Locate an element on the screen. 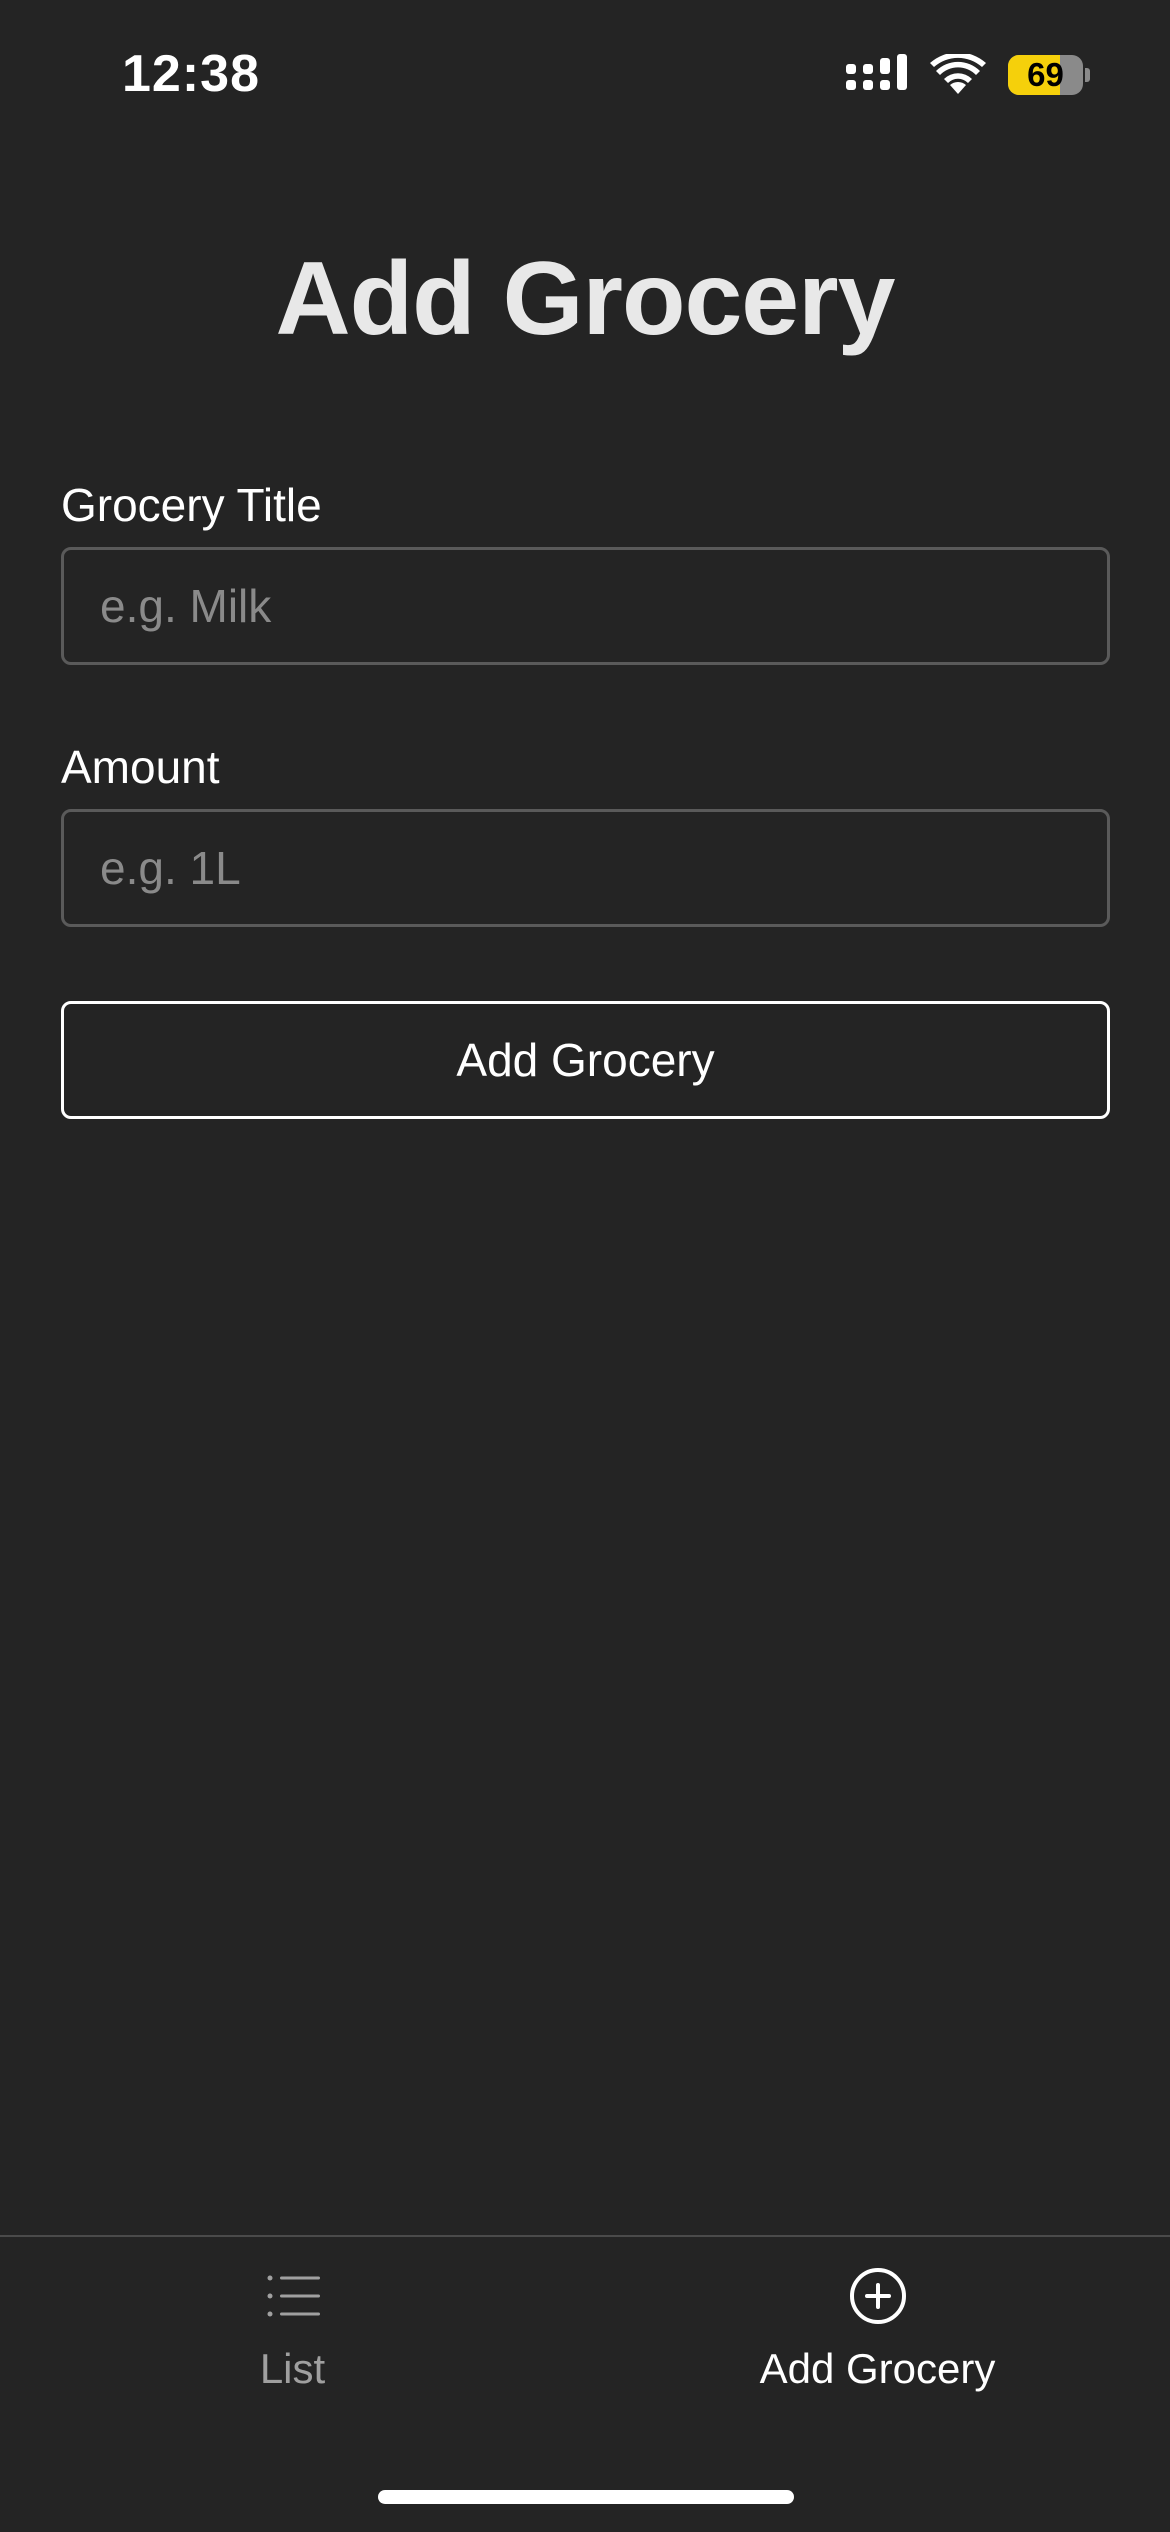  status-bar: 12:38 69 is located at coordinates (585, 75).